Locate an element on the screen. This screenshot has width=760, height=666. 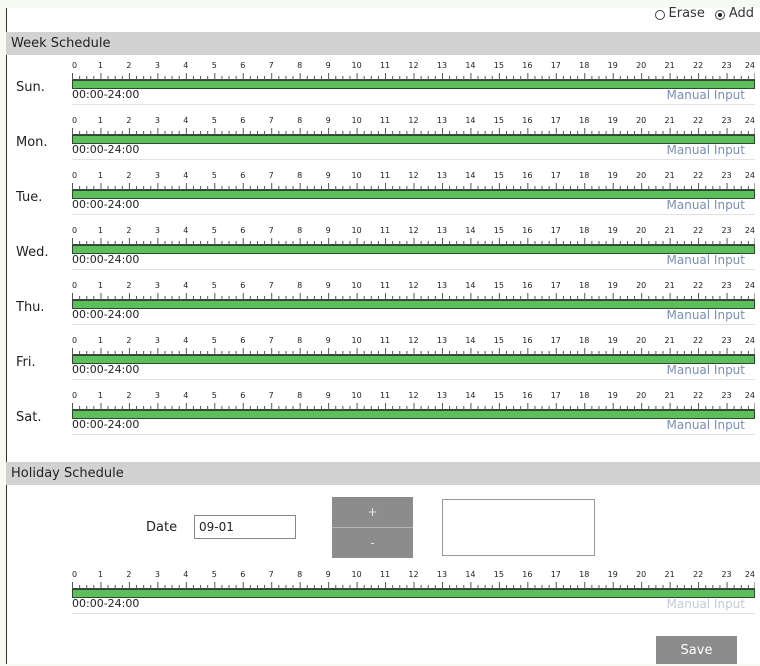
hour-tick-label: 2 is located at coordinates (128, 65).